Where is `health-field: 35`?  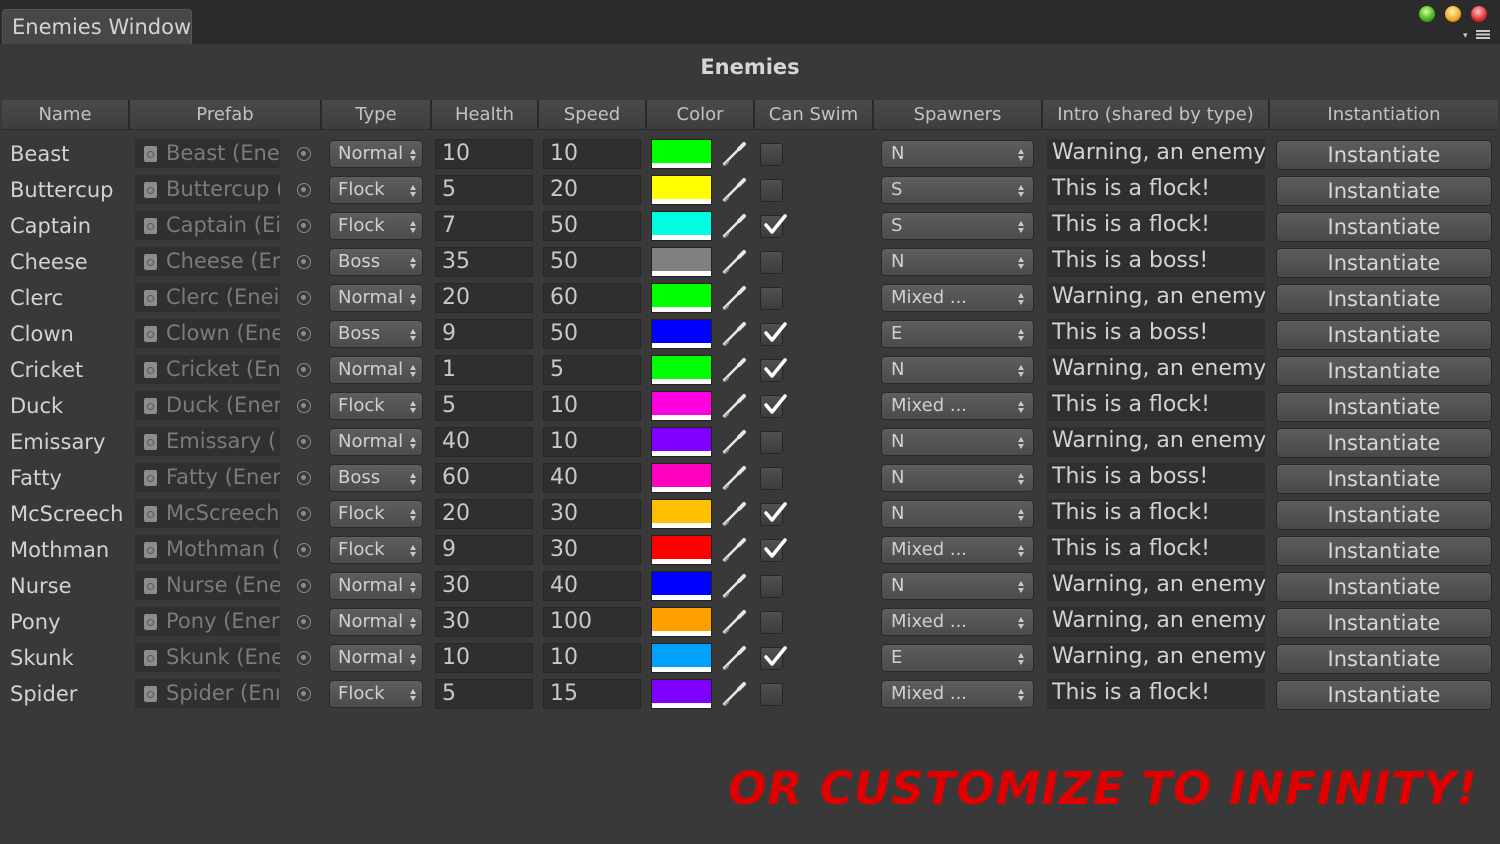
health-field: 35 is located at coordinates (484, 262).